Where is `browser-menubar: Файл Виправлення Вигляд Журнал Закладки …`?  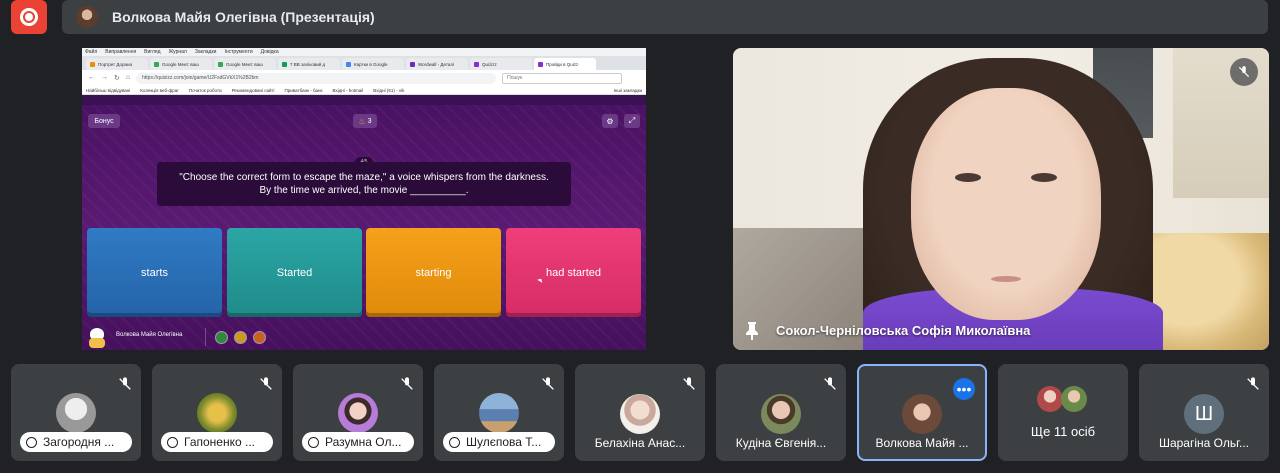 browser-menubar: Файл Виправлення Вигляд Журнал Закладки … is located at coordinates (364, 52).